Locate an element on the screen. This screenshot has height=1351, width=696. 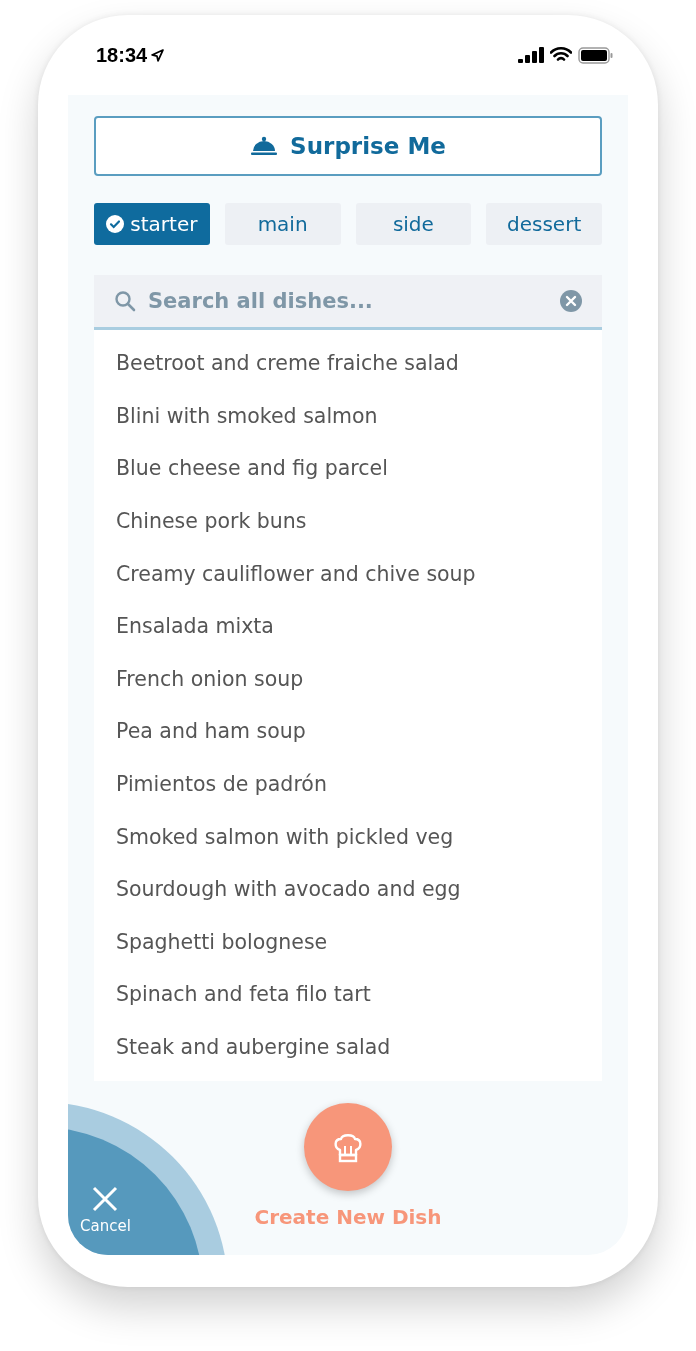
status-time: 18:34 is located at coordinates (130, 55).